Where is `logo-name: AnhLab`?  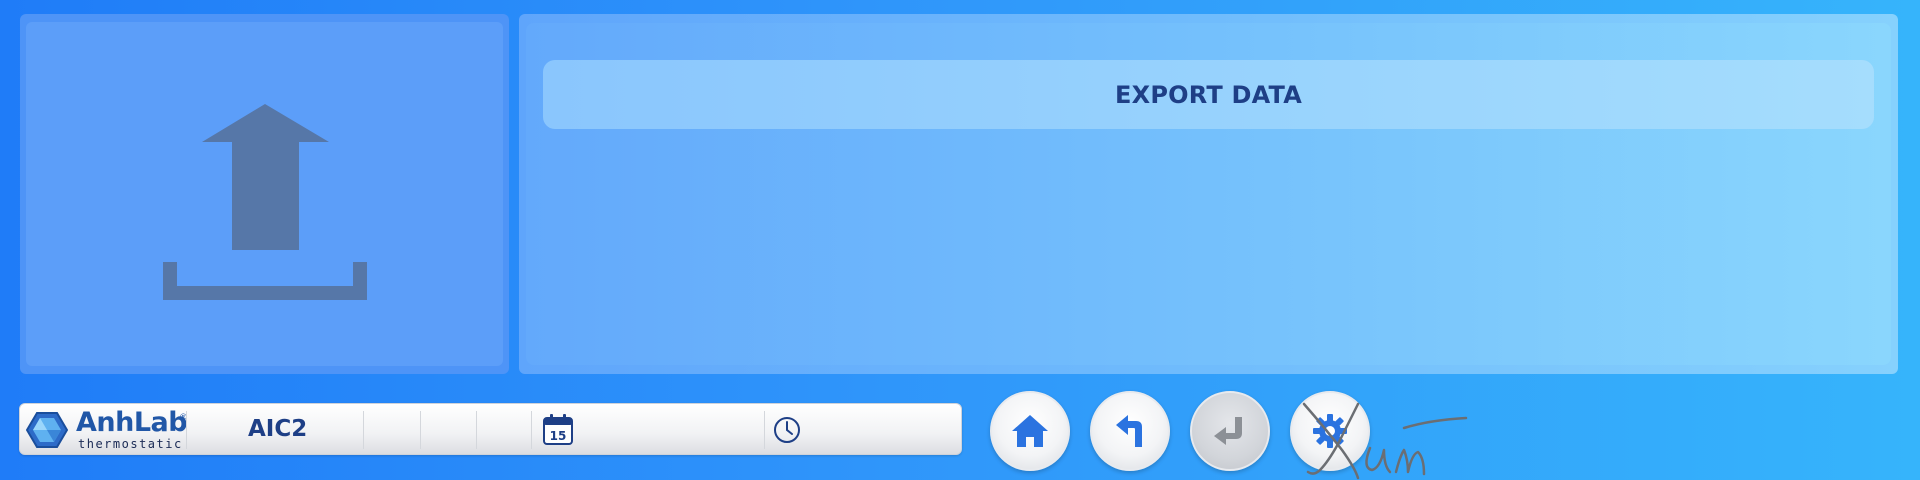
logo-name: AnhLab is located at coordinates (132, 422).